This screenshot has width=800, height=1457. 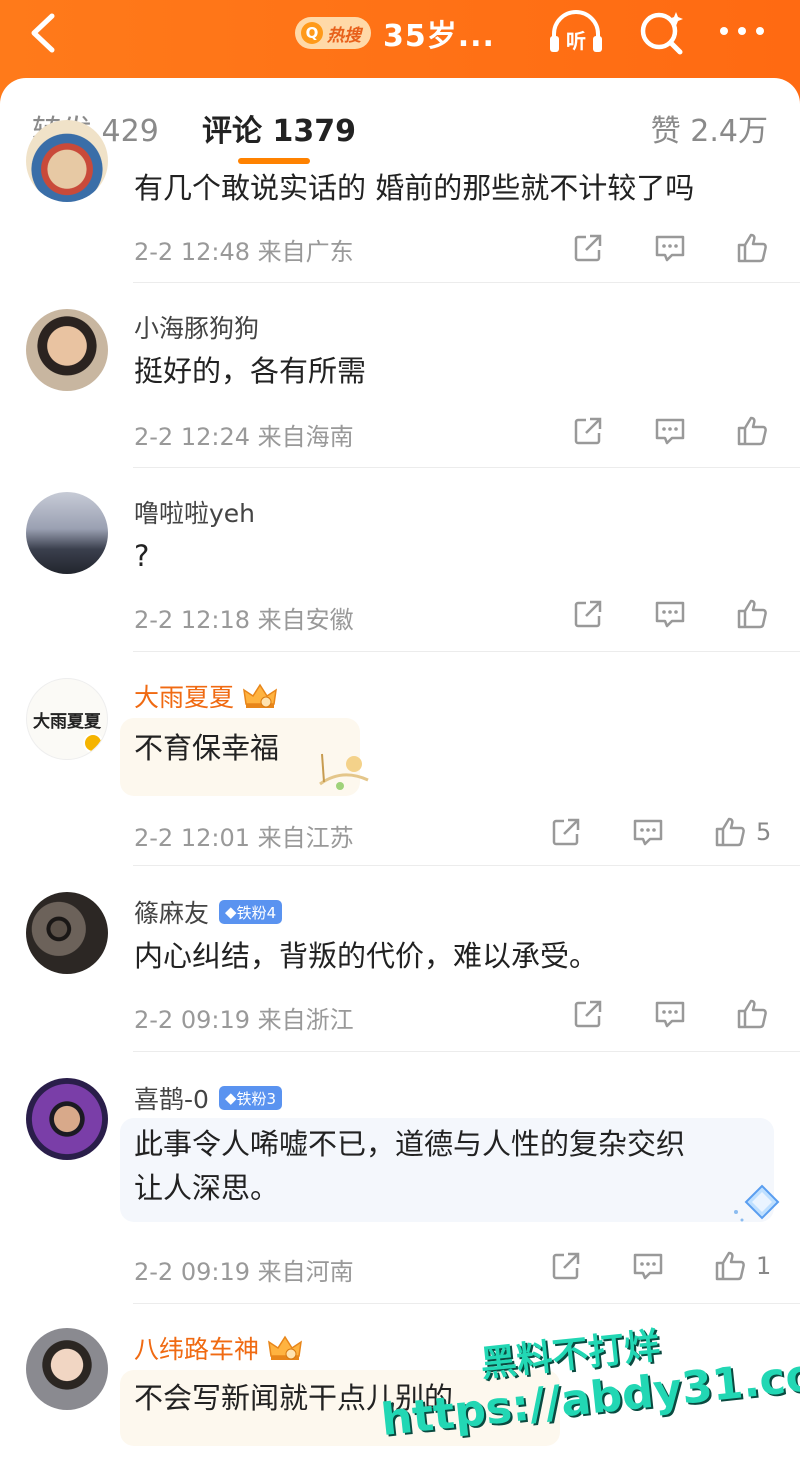 I want to click on comment-meta: 2-2 12:18 来自安徽, so click(x=244, y=617).